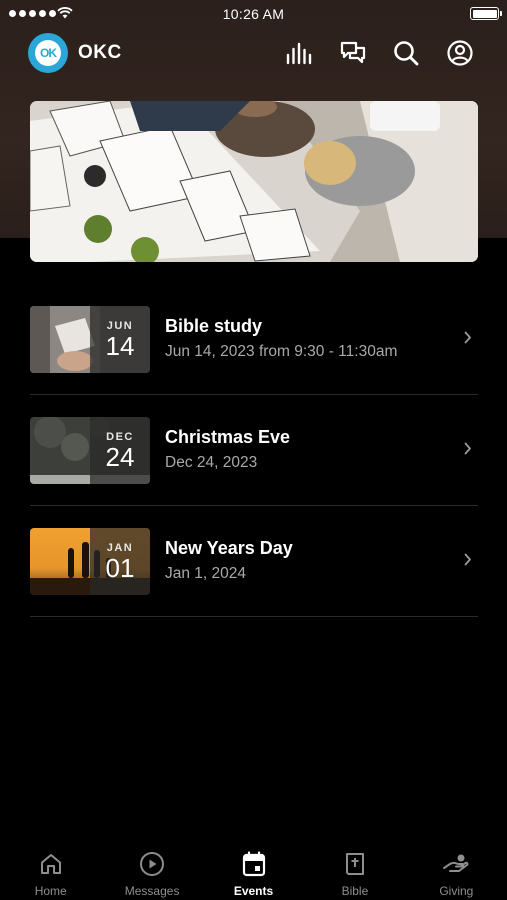 The height and width of the screenshot is (900, 507). What do you see at coordinates (152, 891) in the screenshot?
I see `tab-label: Messages` at bounding box center [152, 891].